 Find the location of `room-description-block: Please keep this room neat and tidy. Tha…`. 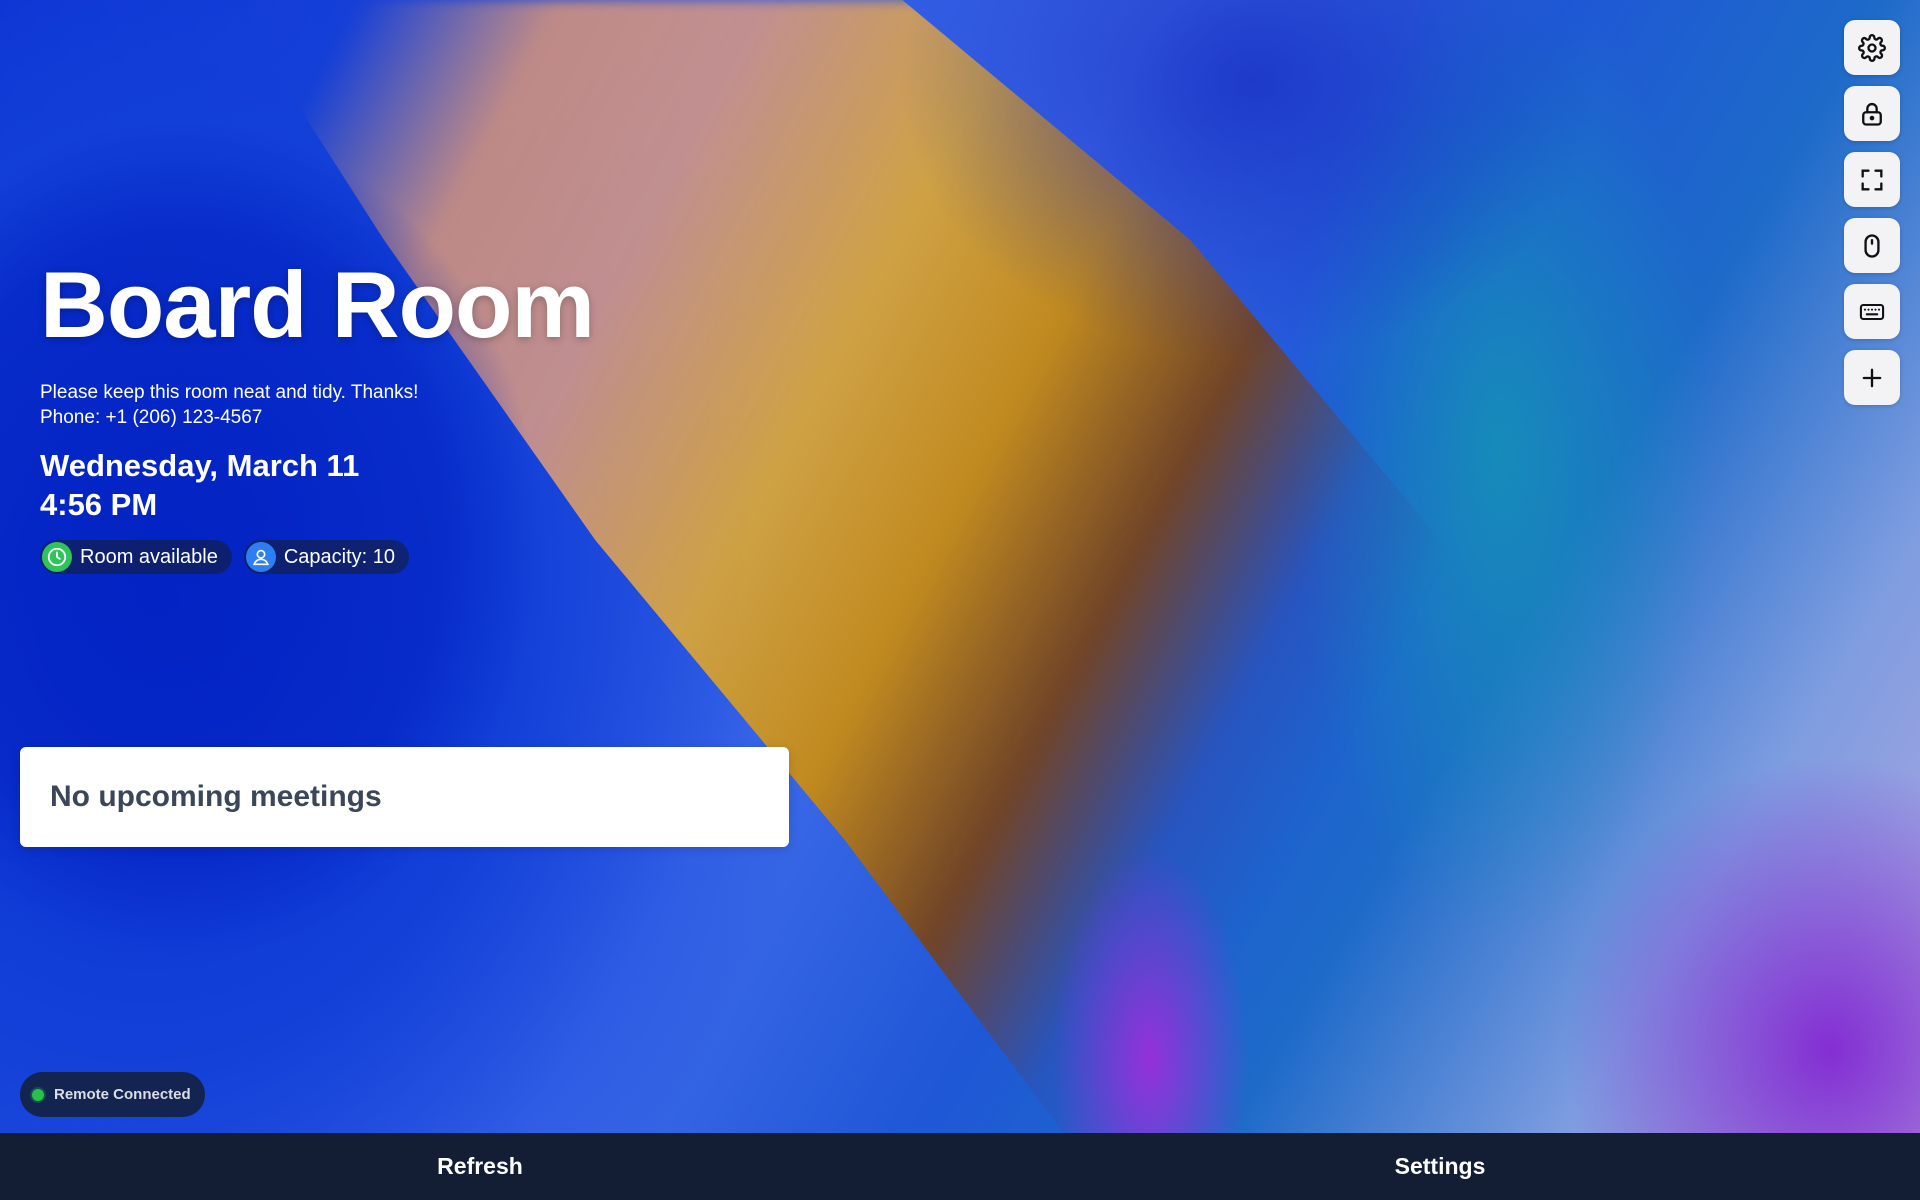

room-description-block: Please keep this room neat and tidy. Tha… is located at coordinates (317, 405).